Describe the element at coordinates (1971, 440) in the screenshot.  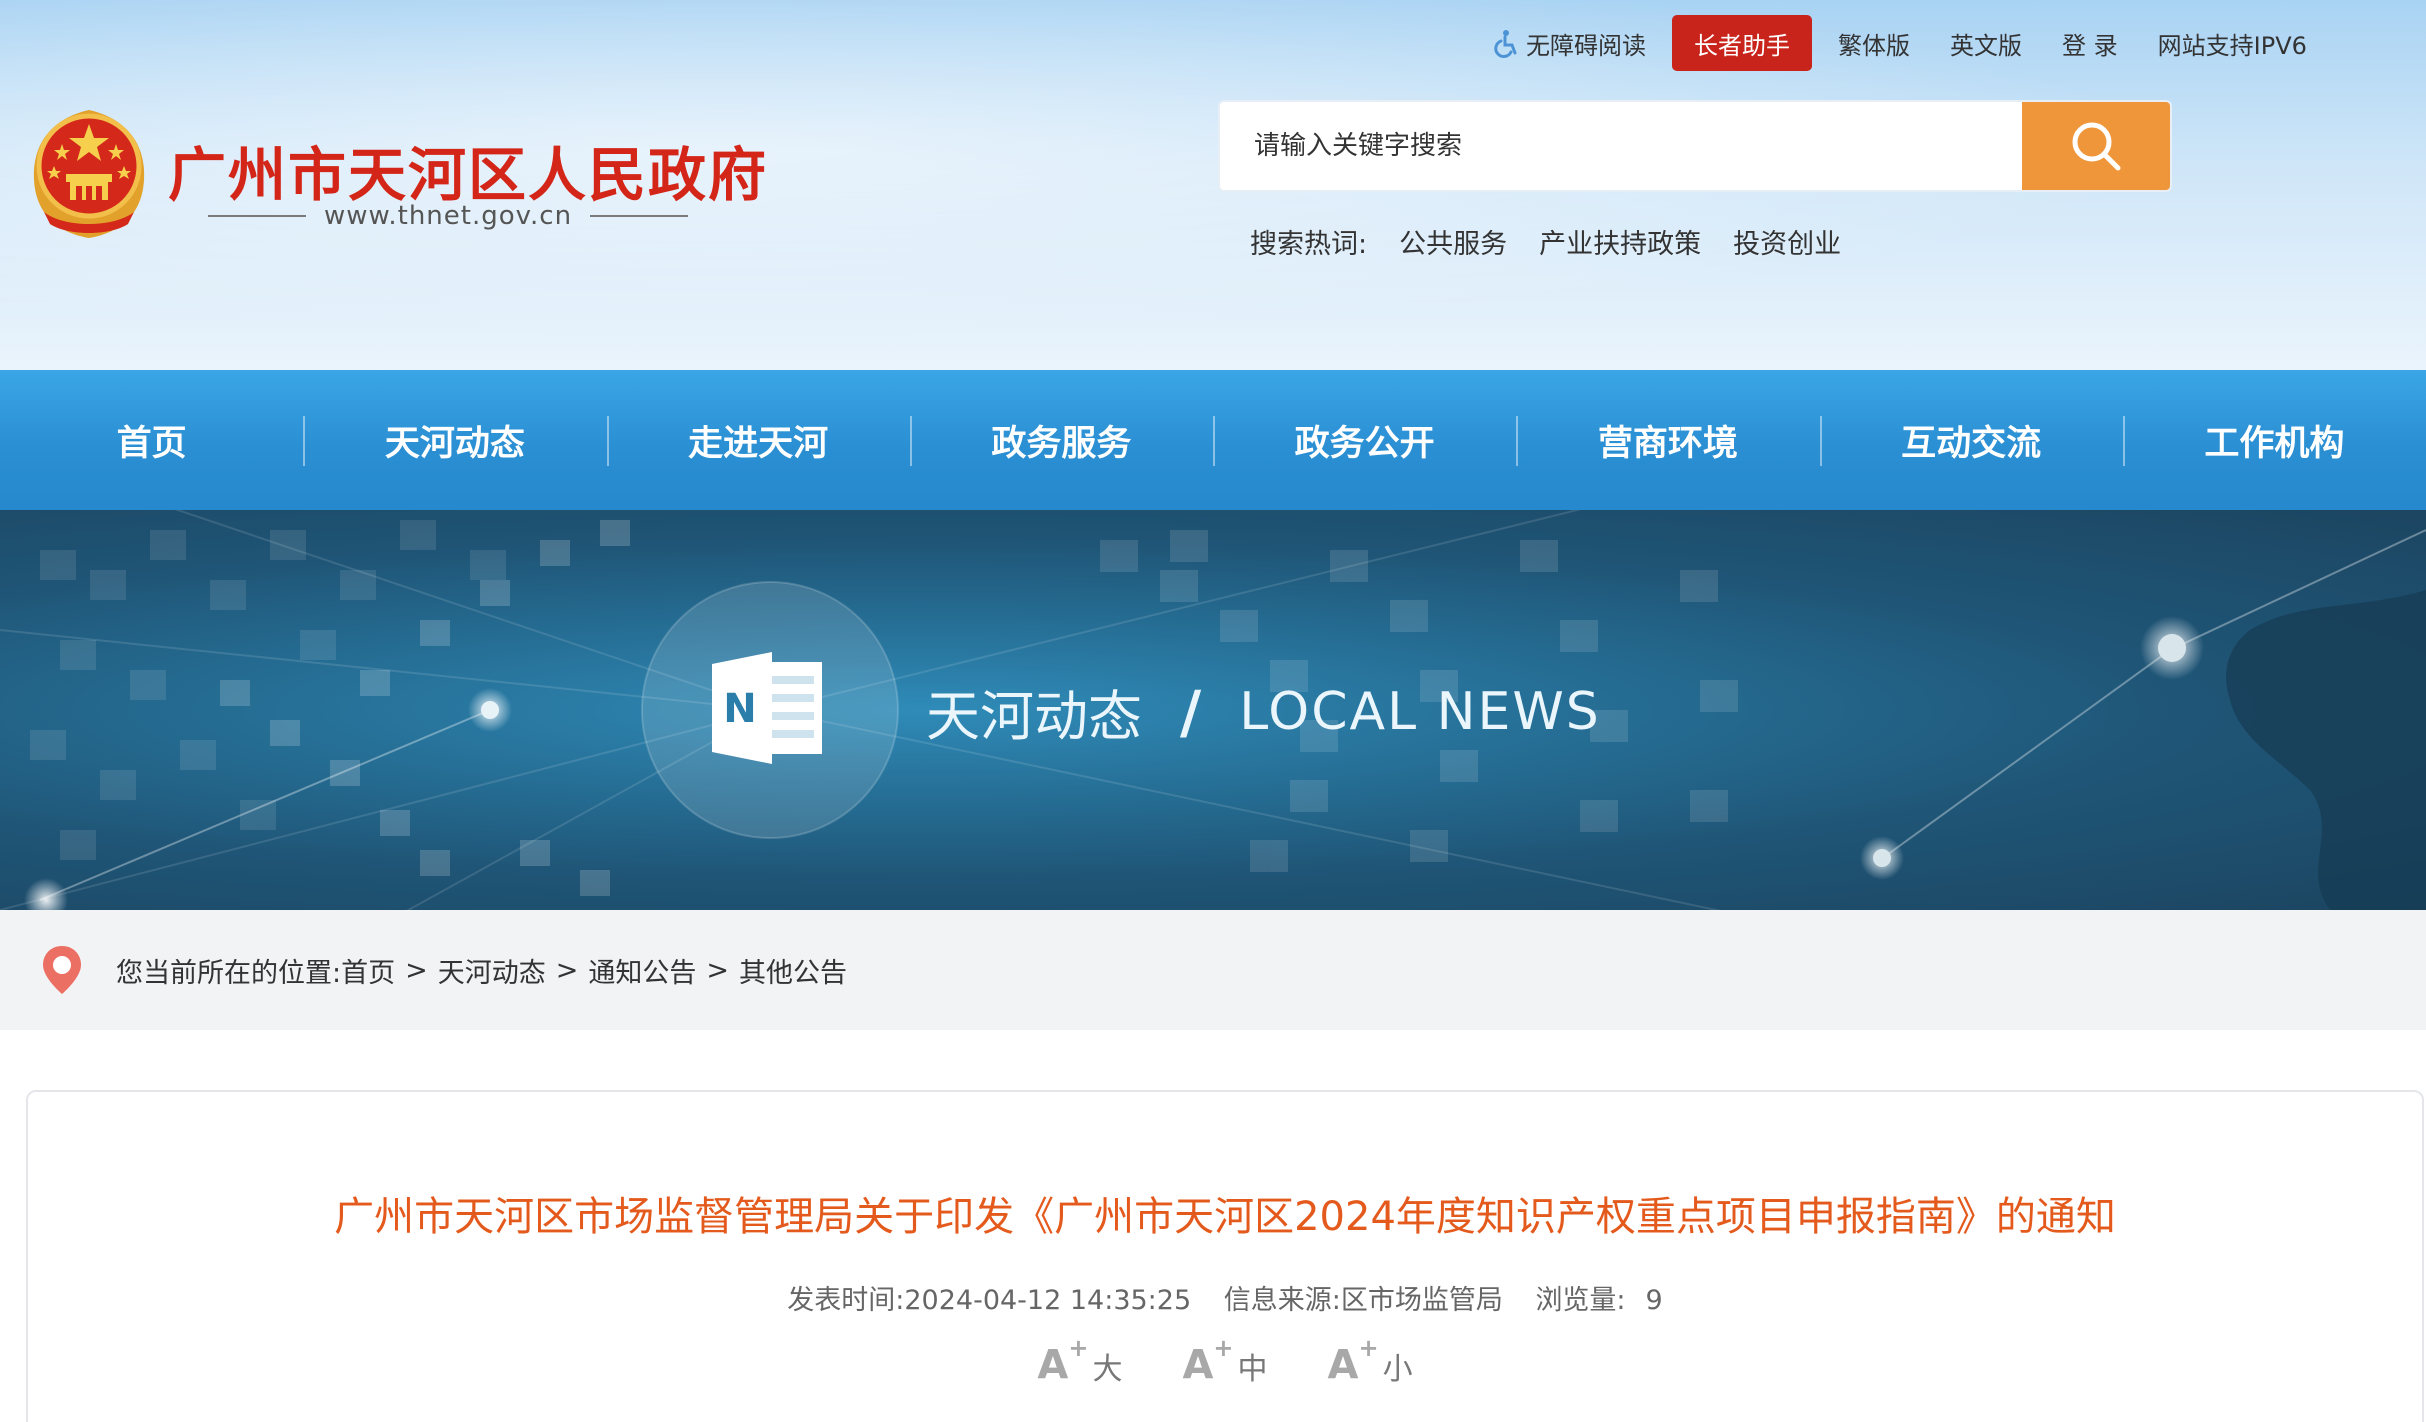
I see `nav-item-interaction: 互动交流` at that location.